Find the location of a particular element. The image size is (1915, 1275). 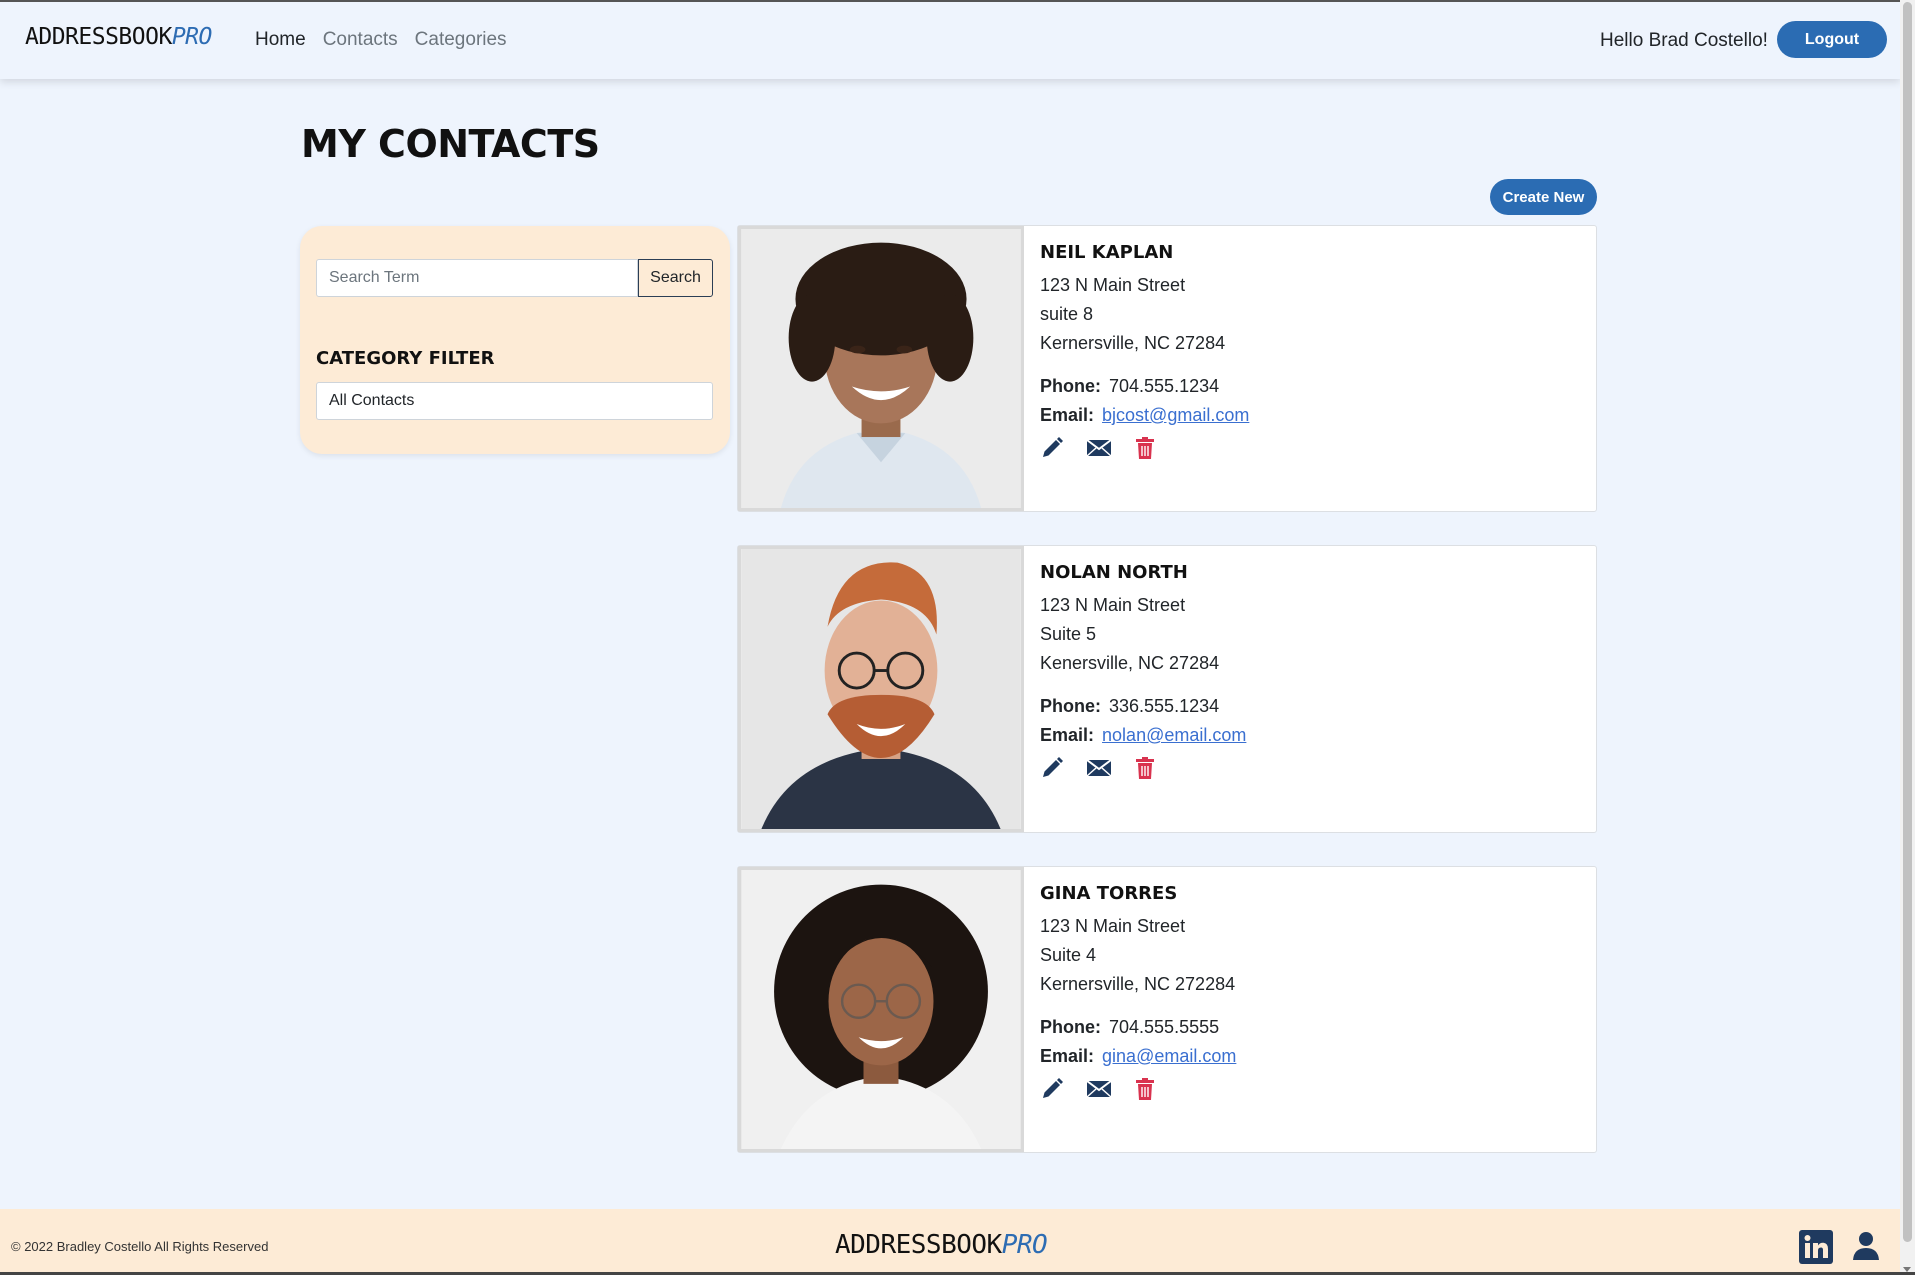

city-state-zip: Kernersville, NC 27284 is located at coordinates (1133, 343).